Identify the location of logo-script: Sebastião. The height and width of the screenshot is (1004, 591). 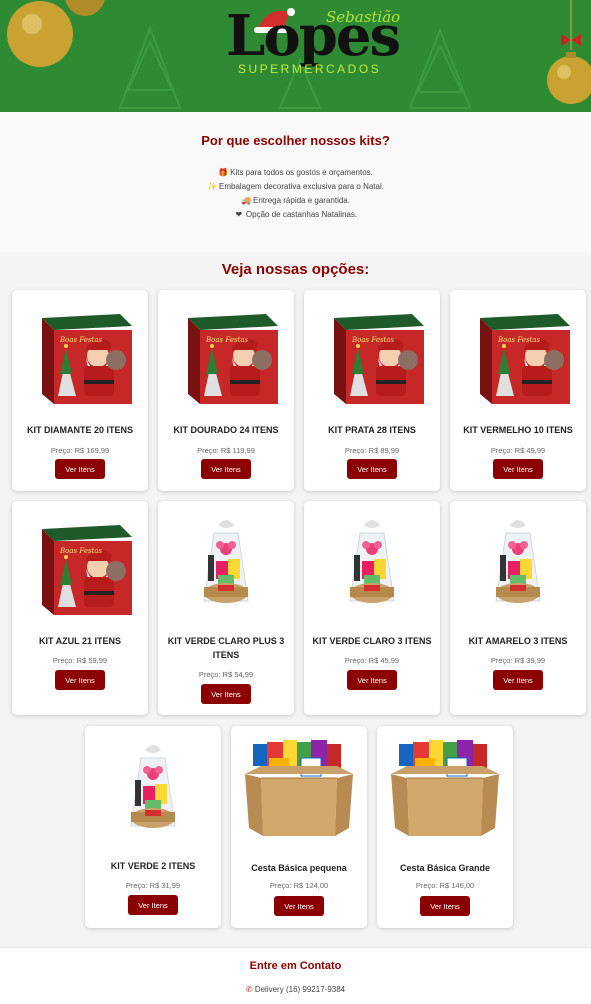
(363, 17).